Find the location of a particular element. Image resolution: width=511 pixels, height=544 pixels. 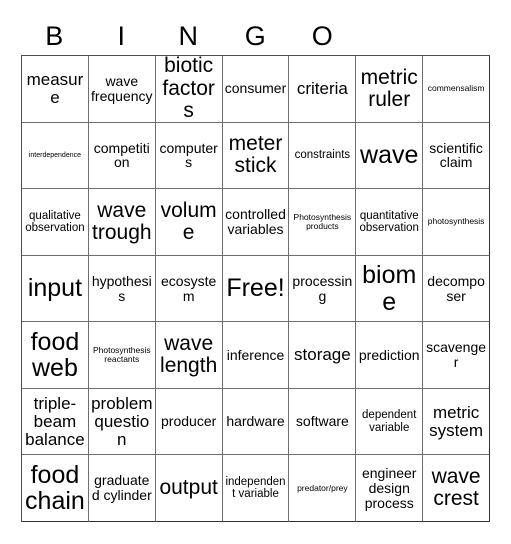

bingo-cell-label: computers is located at coordinates (188, 155).